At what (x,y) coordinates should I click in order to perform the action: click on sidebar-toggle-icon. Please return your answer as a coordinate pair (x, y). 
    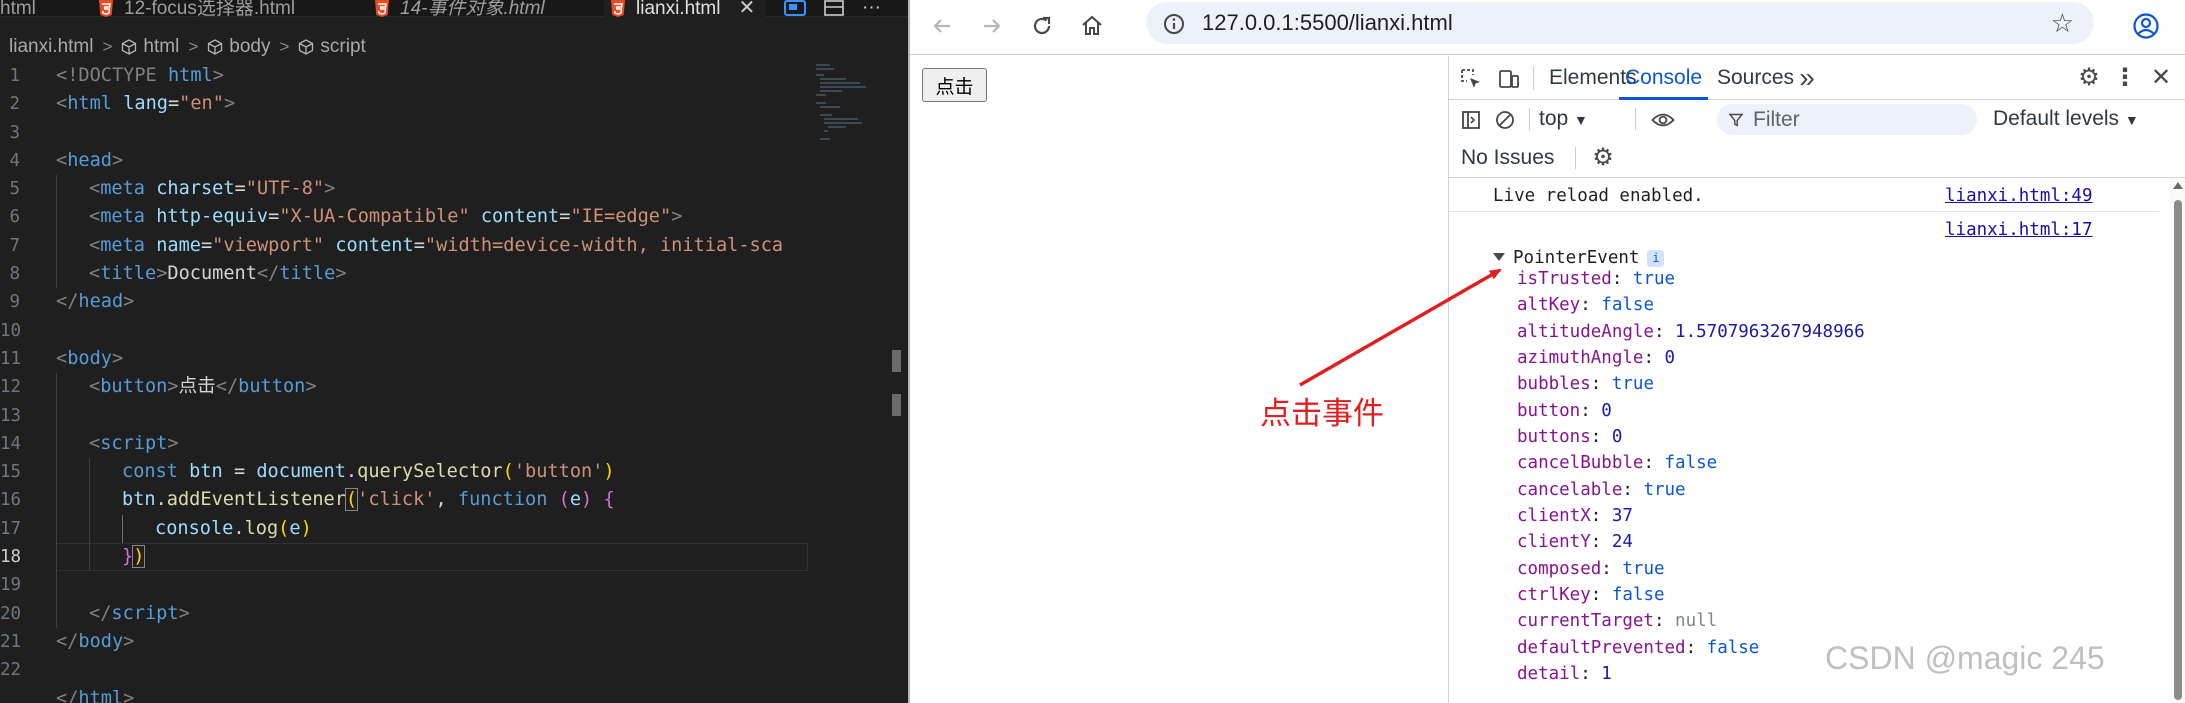
    Looking at the image, I should click on (1471, 119).